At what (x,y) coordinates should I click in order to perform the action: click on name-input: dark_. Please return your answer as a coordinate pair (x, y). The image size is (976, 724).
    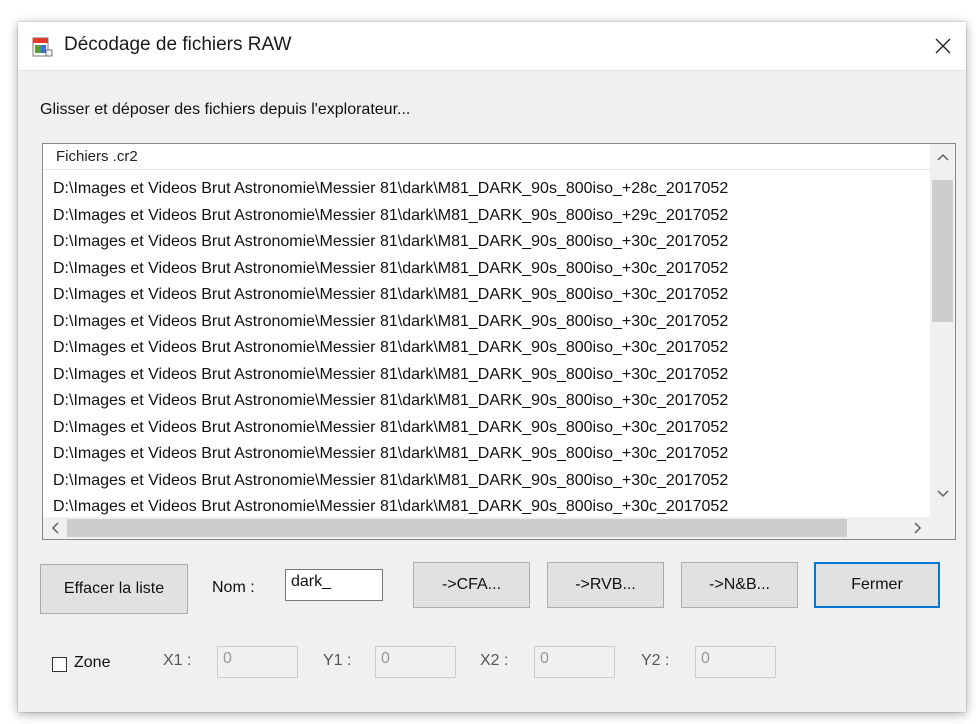
    Looking at the image, I should click on (334, 585).